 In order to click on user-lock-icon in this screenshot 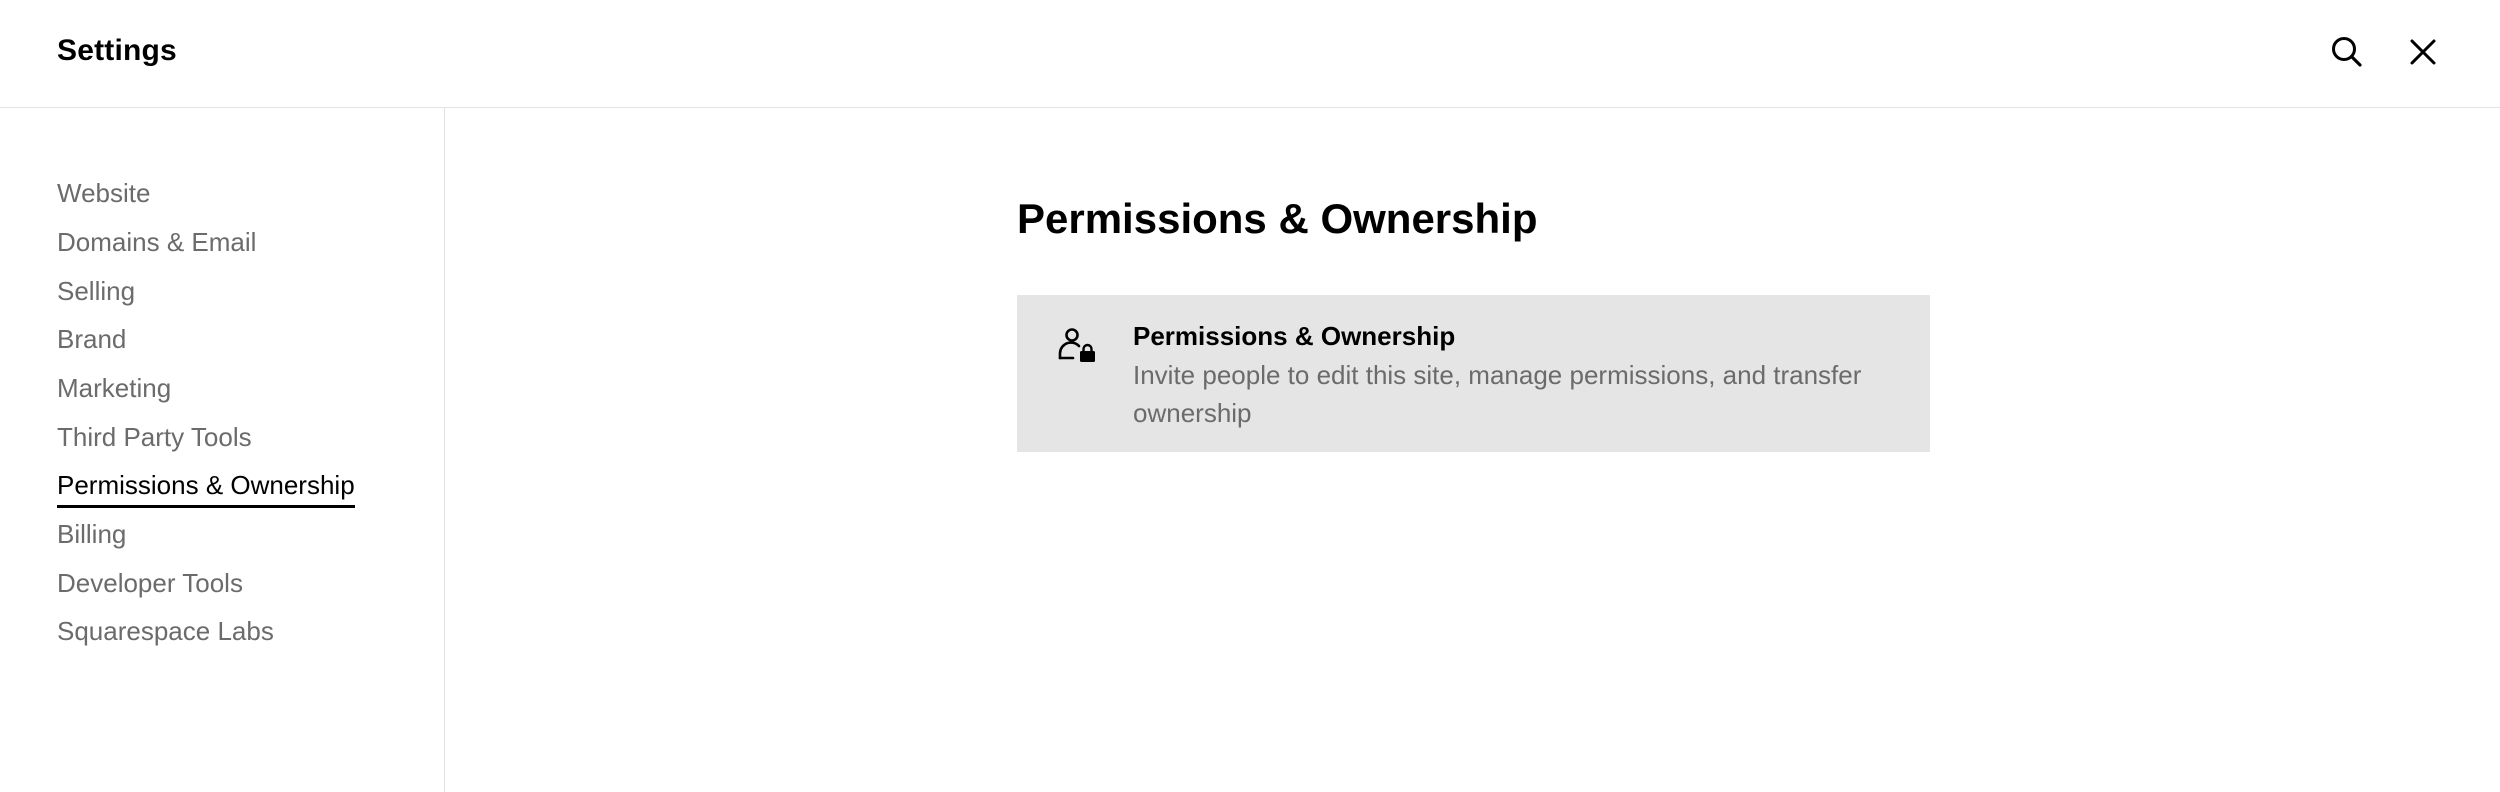, I will do `click(1076, 345)`.